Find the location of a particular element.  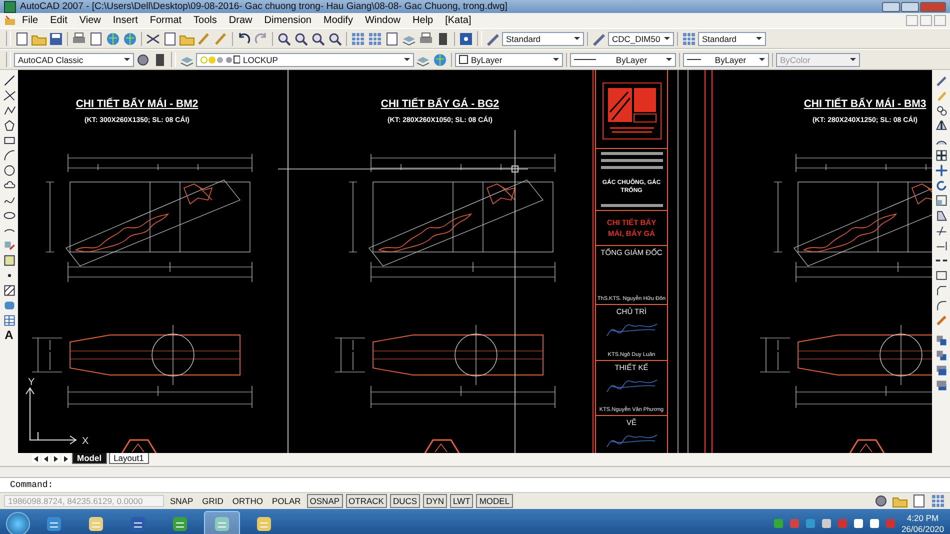

menu-item: Window is located at coordinates (382, 20).